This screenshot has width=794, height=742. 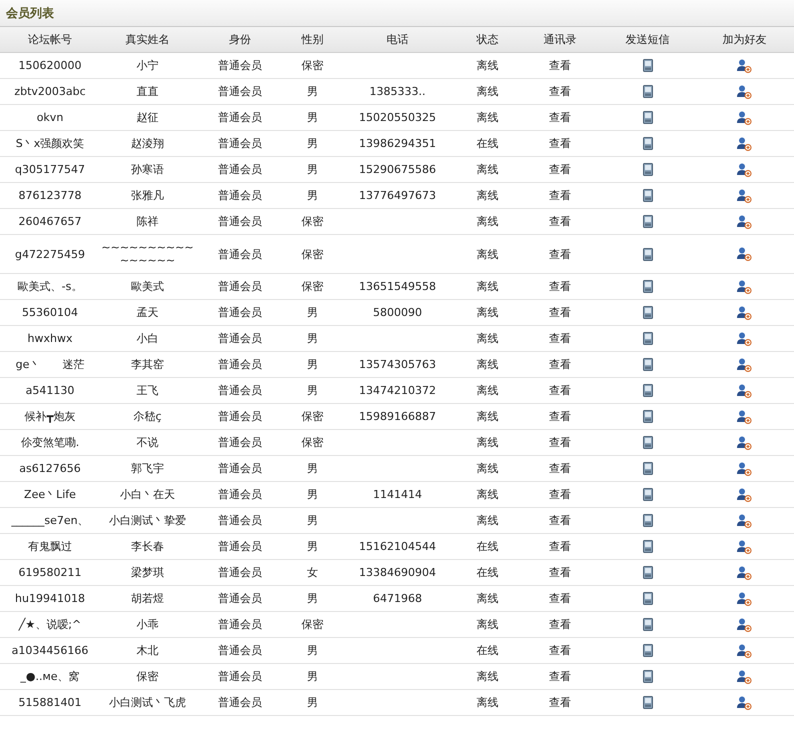 What do you see at coordinates (147, 546) in the screenshot?
I see `table-cell-text: 李长春` at bounding box center [147, 546].